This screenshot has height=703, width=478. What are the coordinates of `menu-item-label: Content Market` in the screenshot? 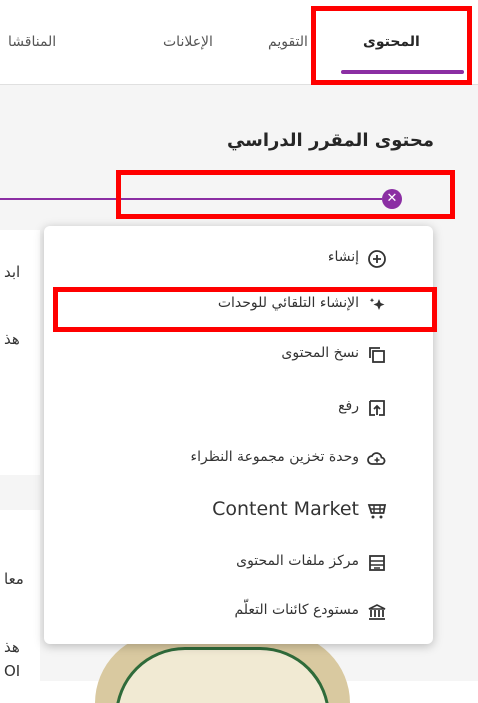 It's located at (285, 509).